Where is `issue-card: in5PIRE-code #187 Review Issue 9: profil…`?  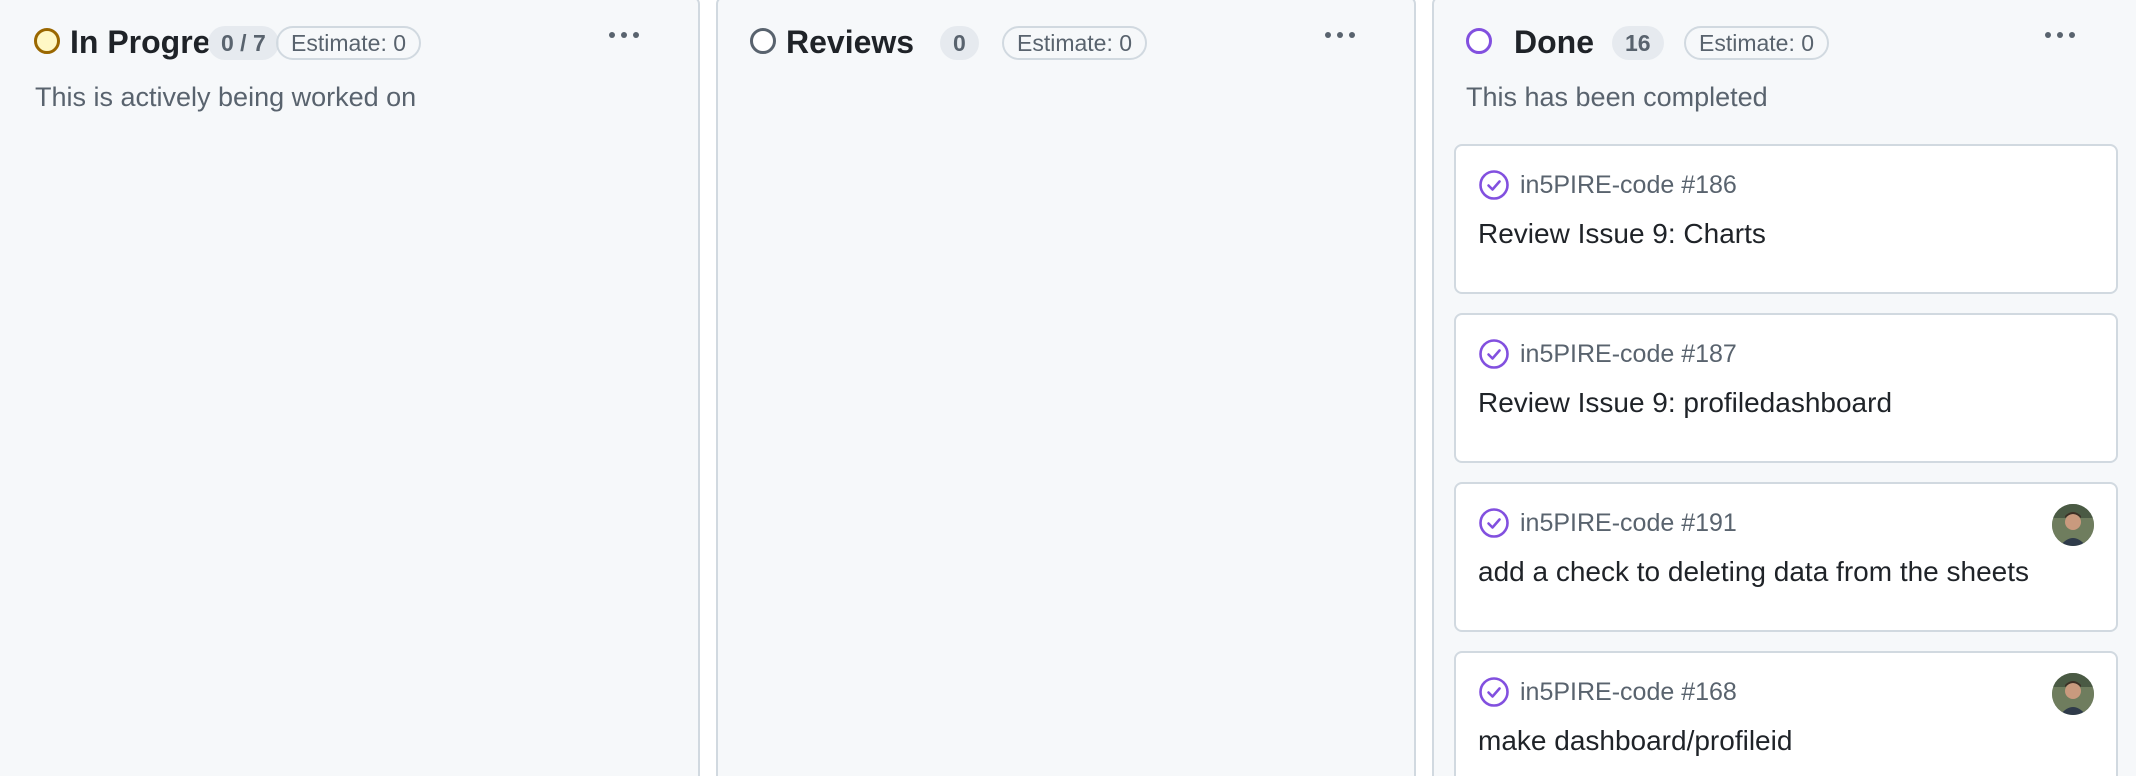 issue-card: in5PIRE-code #187 Review Issue 9: profil… is located at coordinates (1786, 388).